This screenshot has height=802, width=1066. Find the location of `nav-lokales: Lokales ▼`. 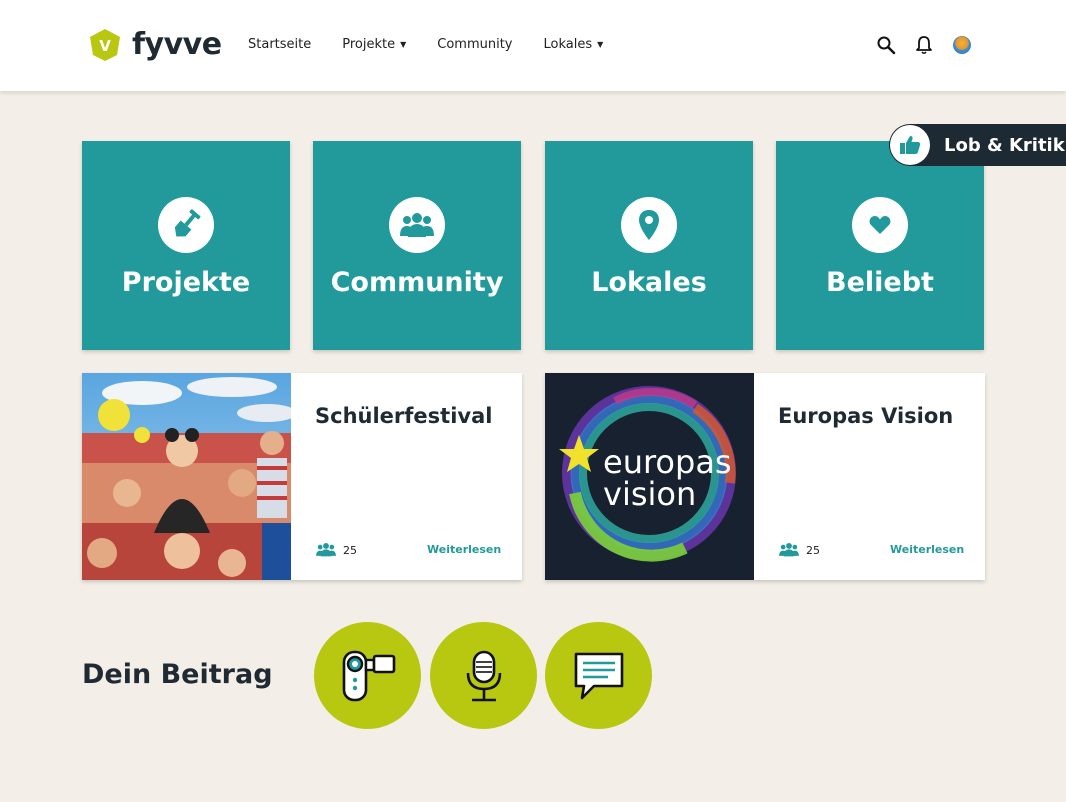

nav-lokales: Lokales ▼ is located at coordinates (574, 44).